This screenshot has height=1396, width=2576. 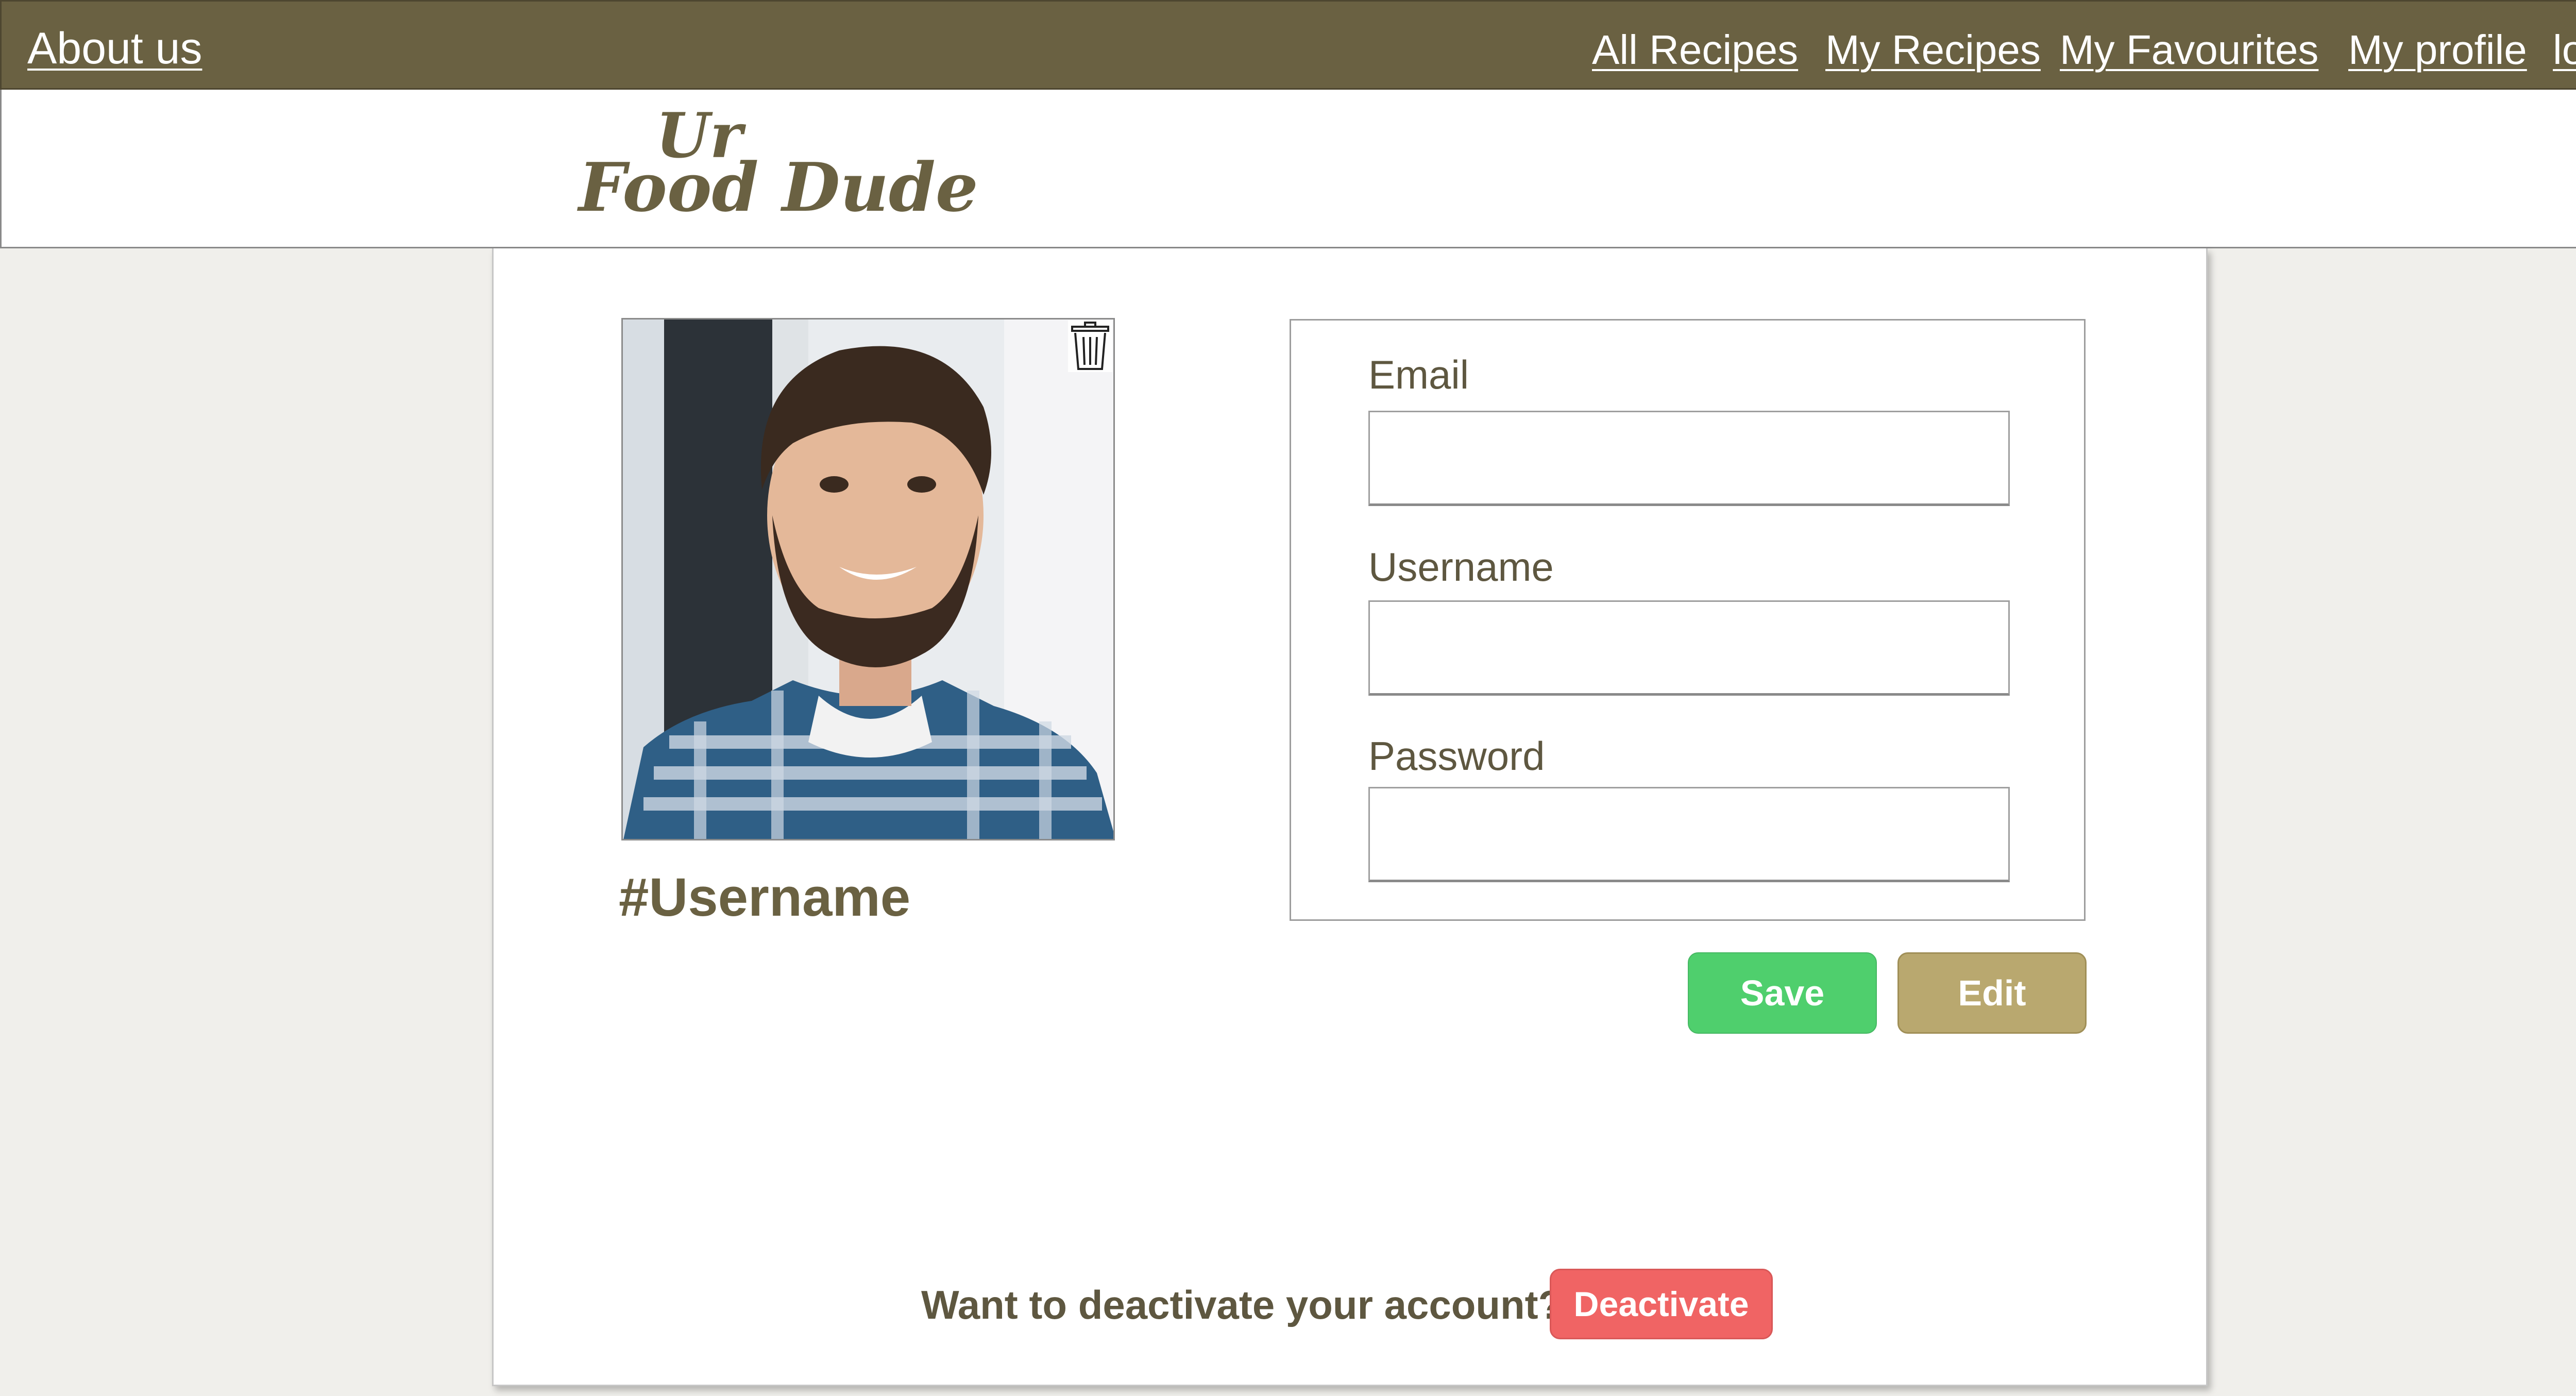 What do you see at coordinates (1418, 374) in the screenshot?
I see `email-label: Email` at bounding box center [1418, 374].